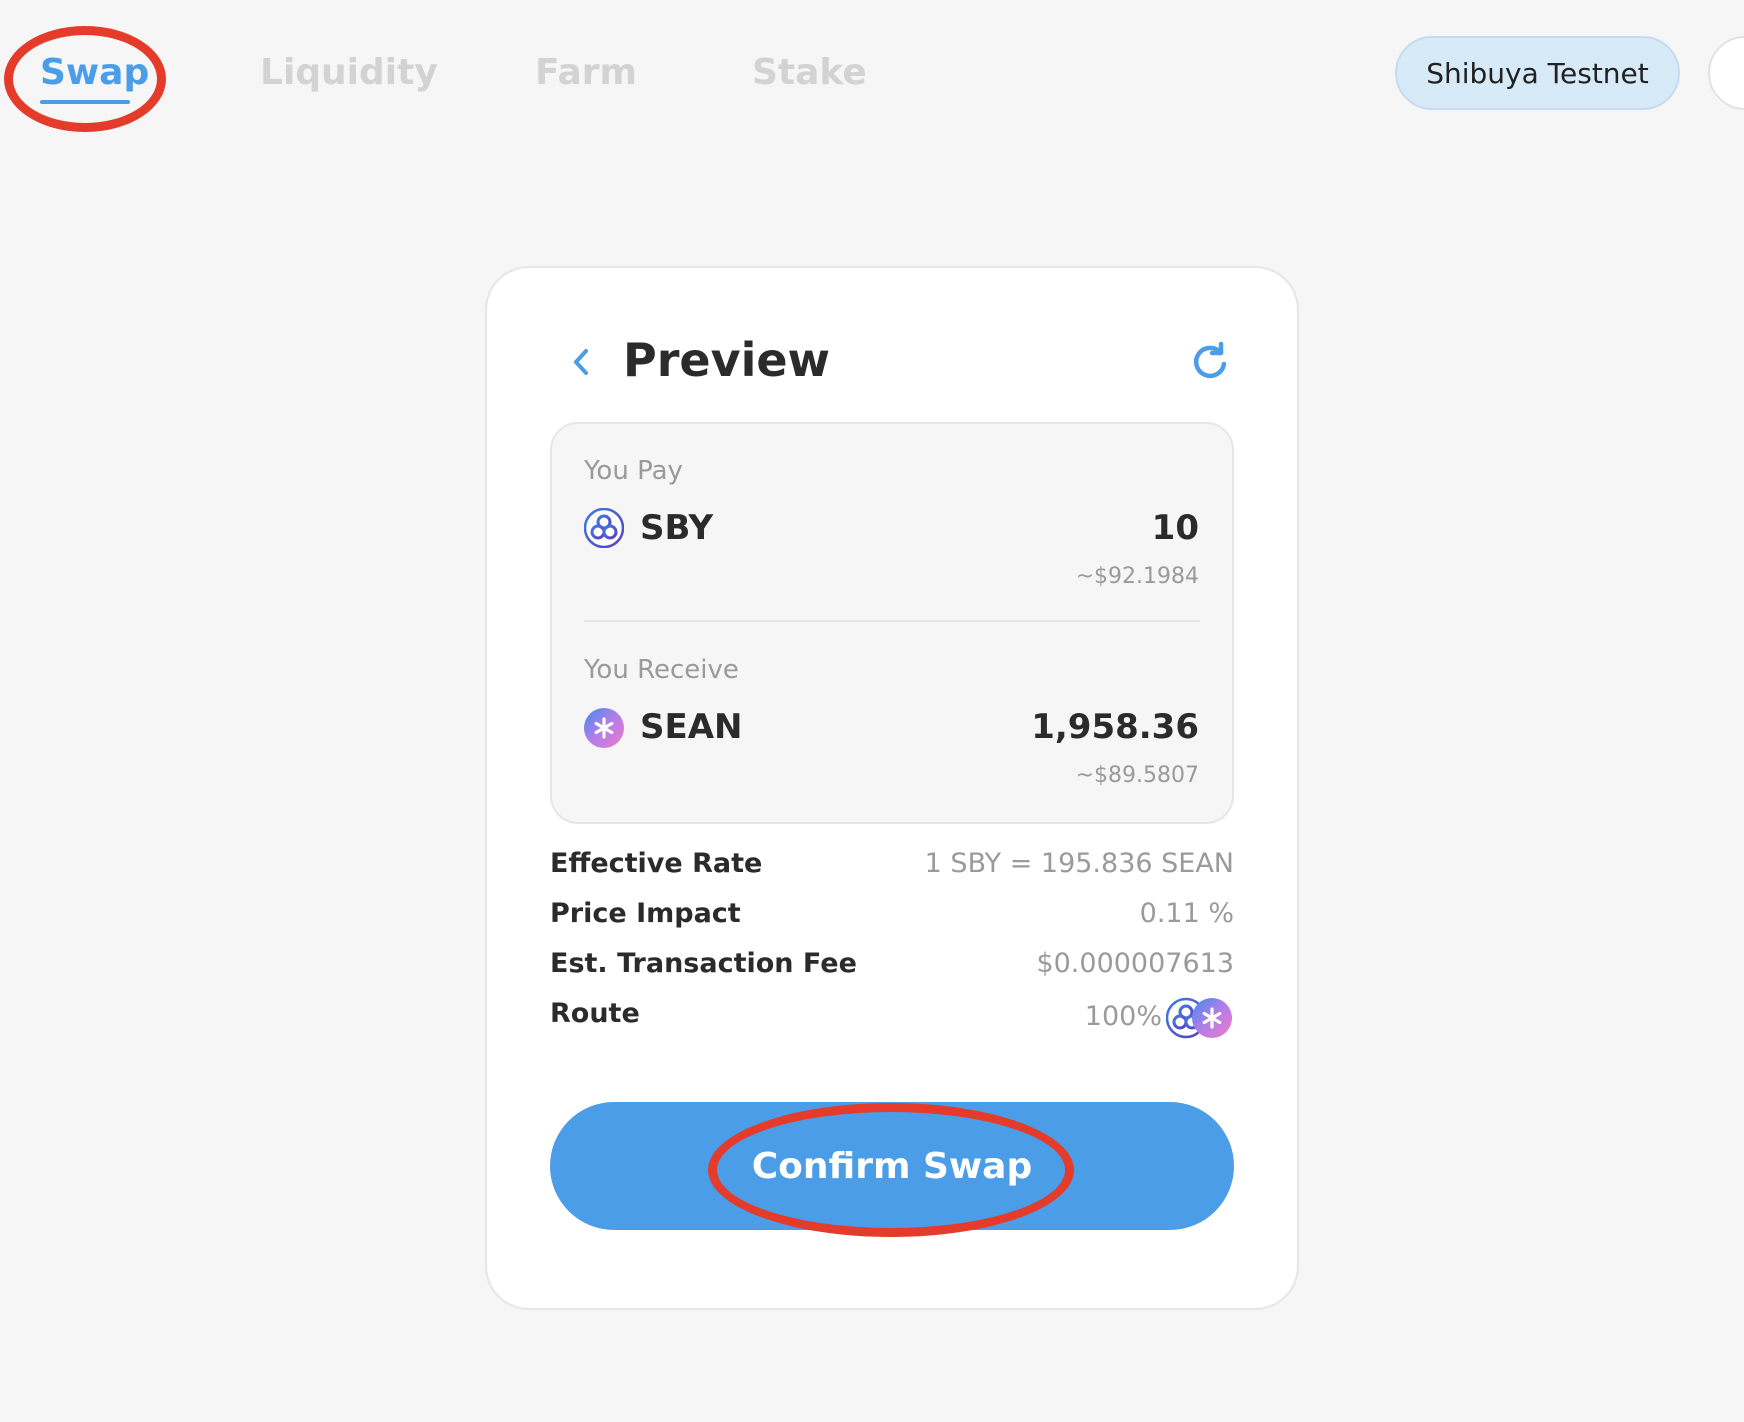 This screenshot has width=1744, height=1422. I want to click on chevron-left-icon, so click(581, 362).